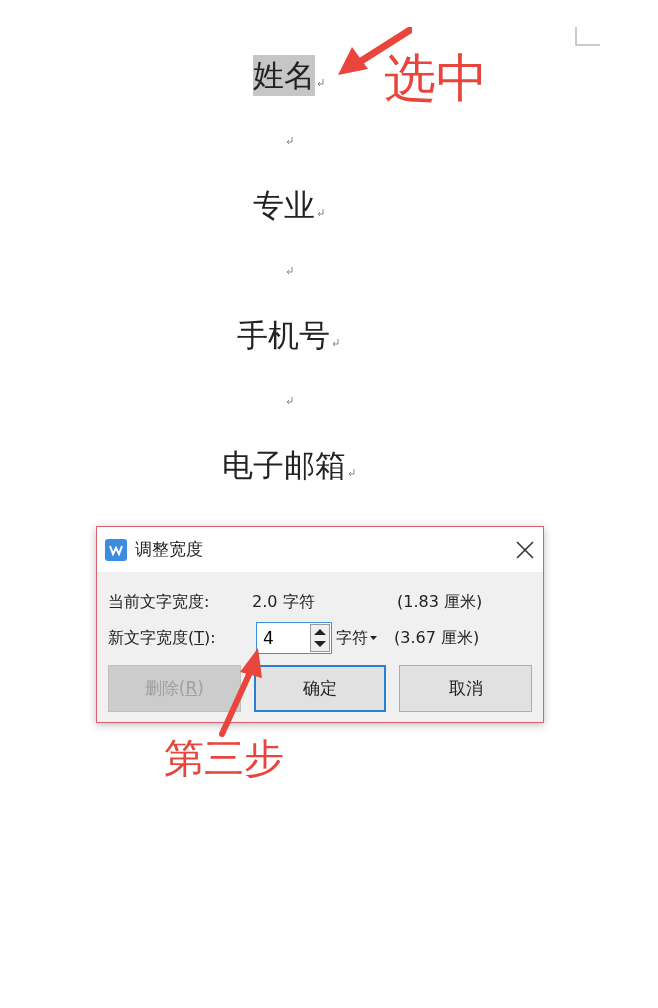  Describe the element at coordinates (224, 758) in the screenshot. I see `annotation-text: 第三步` at that location.